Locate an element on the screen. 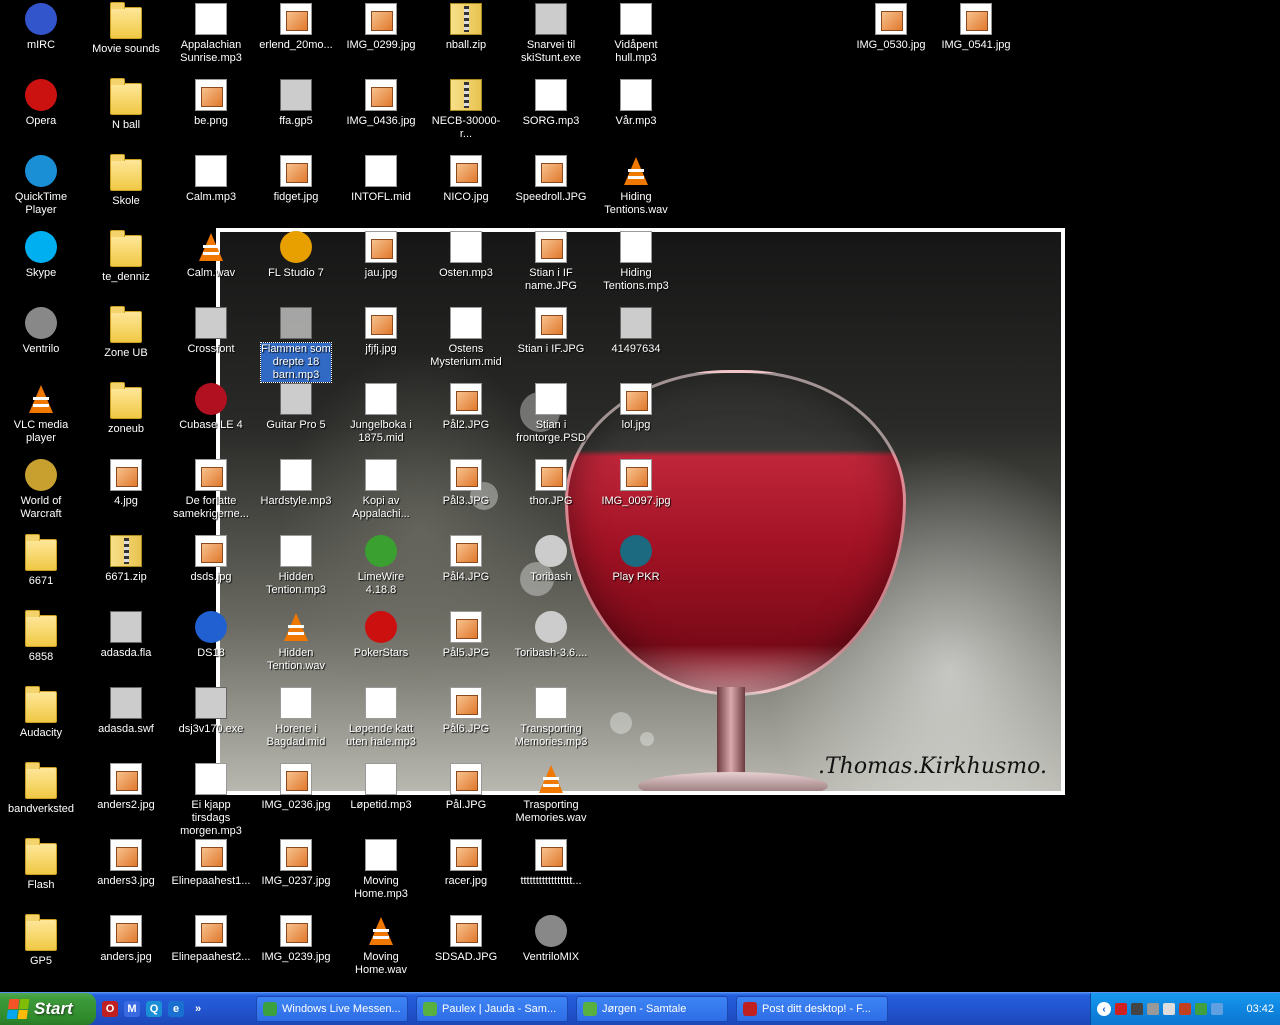  desktop-icon: anders3.jpg is located at coordinates (126, 863).